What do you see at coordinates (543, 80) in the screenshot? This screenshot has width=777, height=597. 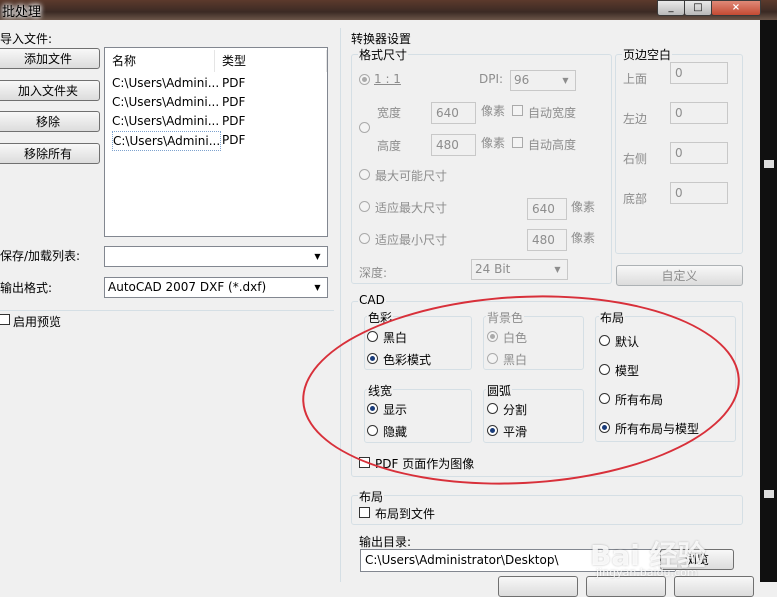 I see `dpi-select: 96 ▼` at bounding box center [543, 80].